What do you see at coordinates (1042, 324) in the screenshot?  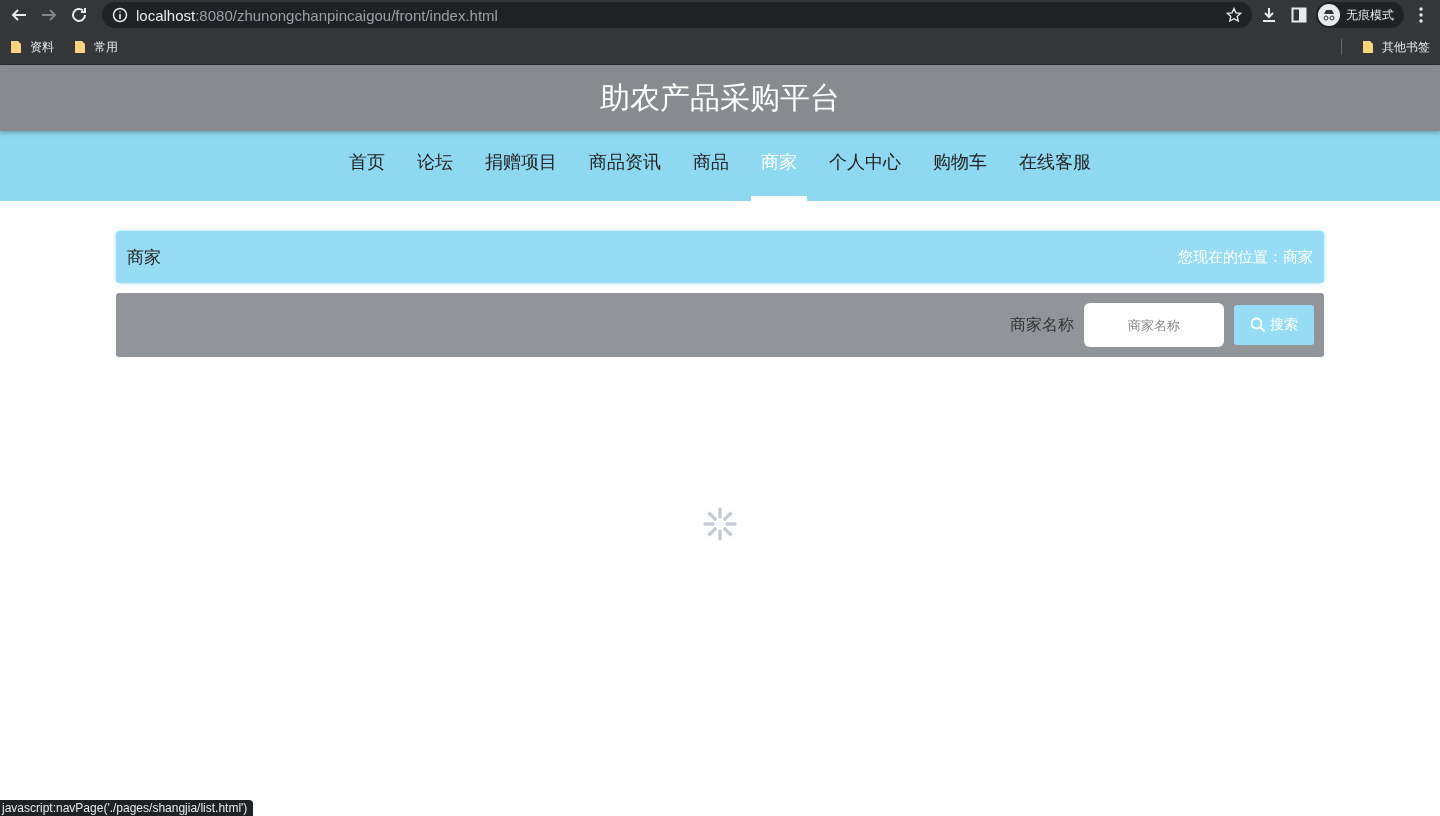 I see `search-label: 商家名称` at bounding box center [1042, 324].